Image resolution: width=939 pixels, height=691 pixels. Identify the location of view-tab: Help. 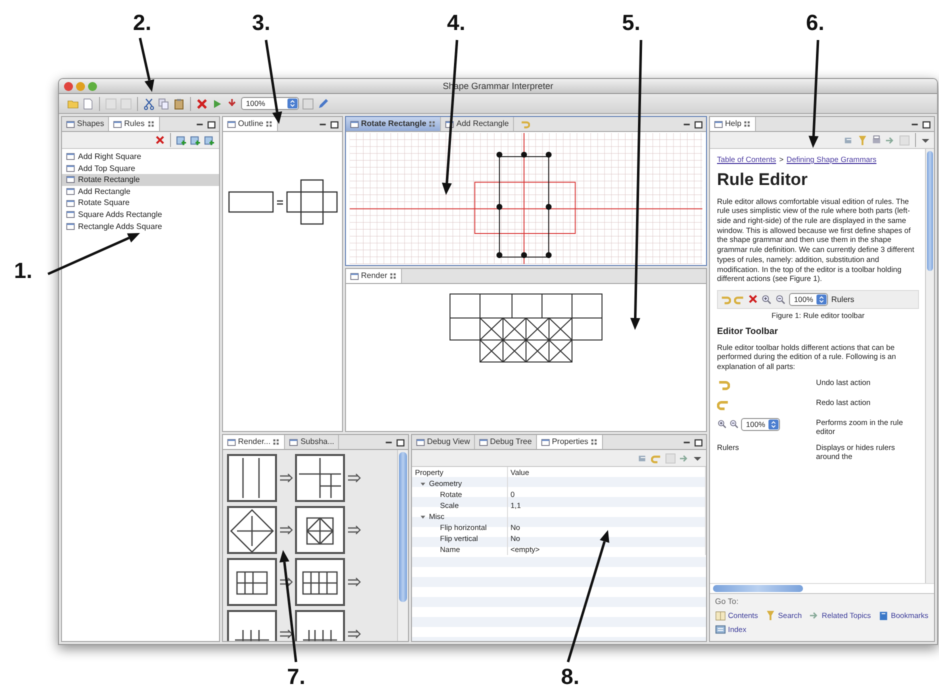
(733, 124).